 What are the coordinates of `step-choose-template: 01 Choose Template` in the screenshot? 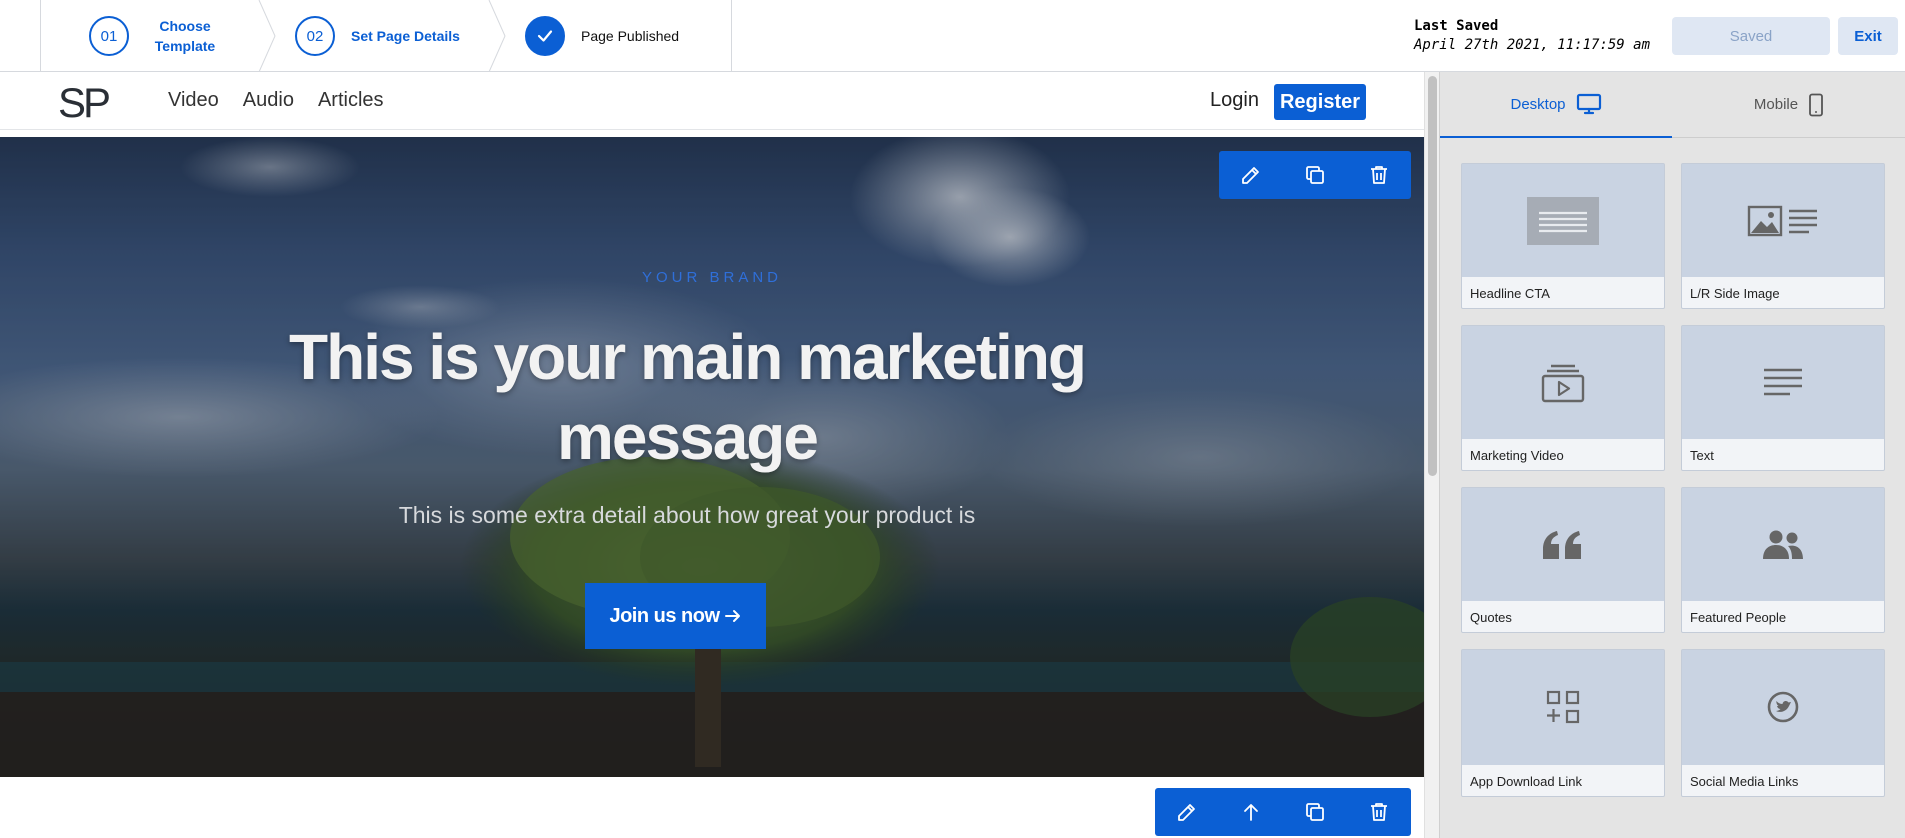 It's located at (157, 36).